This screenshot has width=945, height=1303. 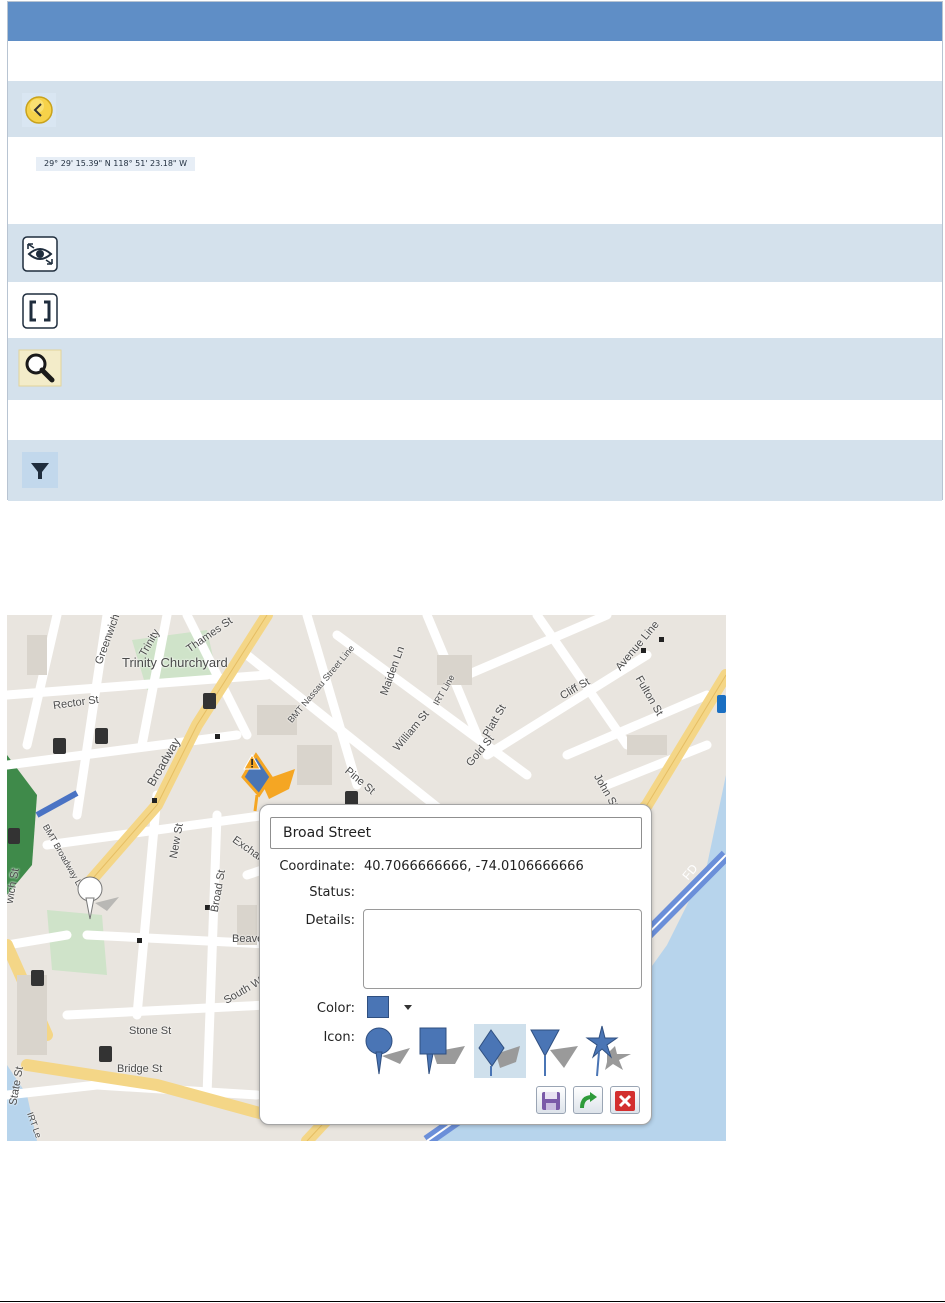 What do you see at coordinates (474, 866) in the screenshot?
I see `coordinate-value: 40.7066666666, -74.0106666666` at bounding box center [474, 866].